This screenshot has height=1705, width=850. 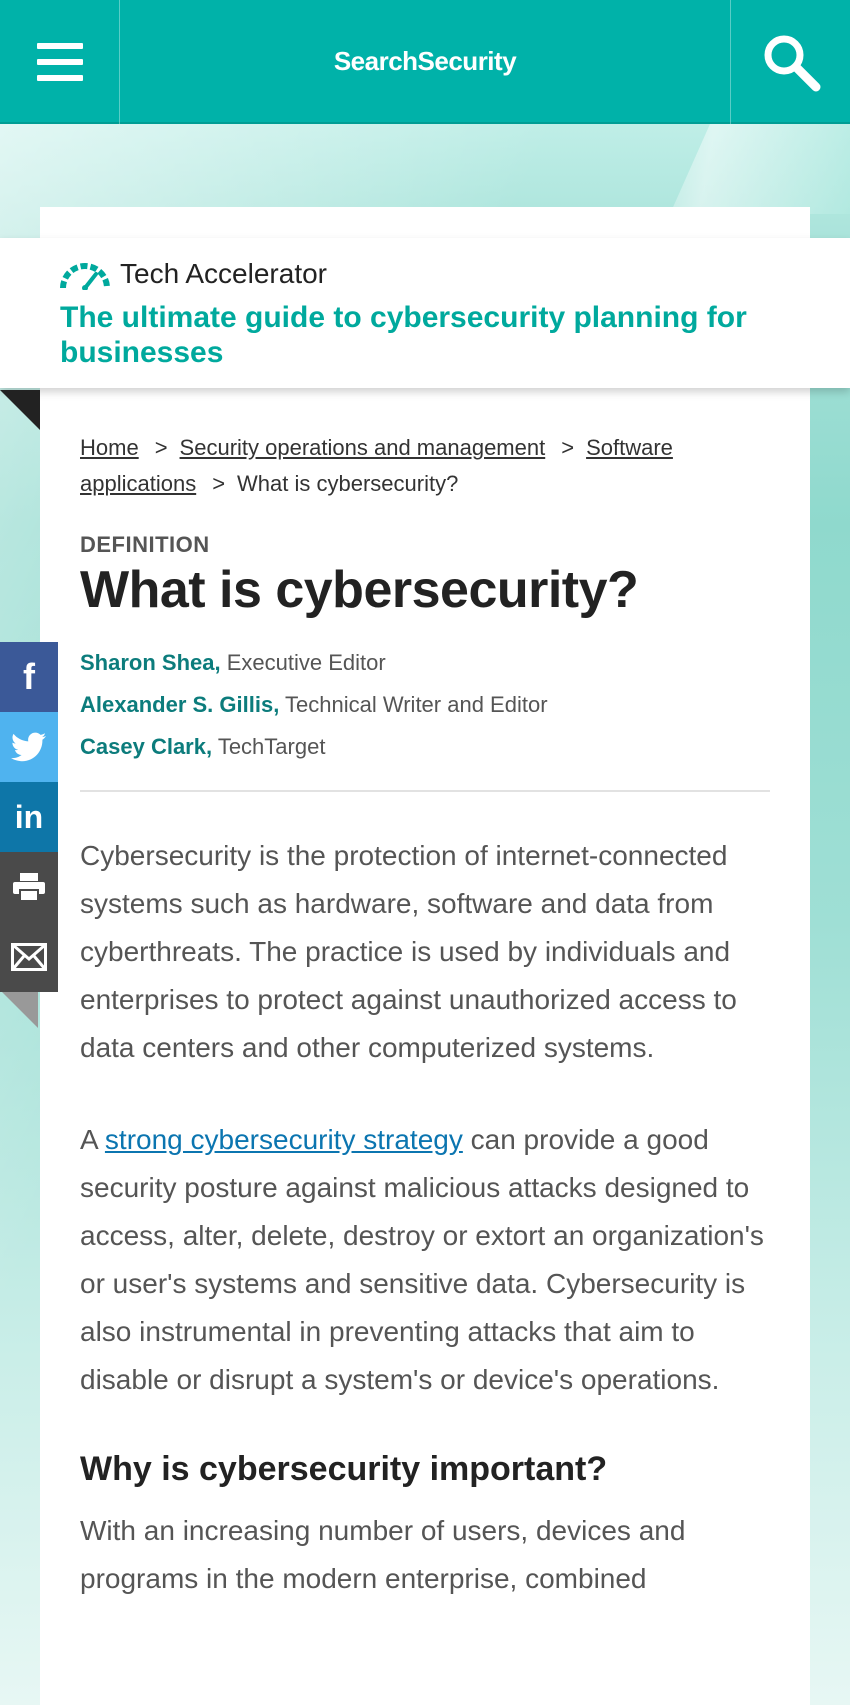 I want to click on email-icon, so click(x=29, y=957).